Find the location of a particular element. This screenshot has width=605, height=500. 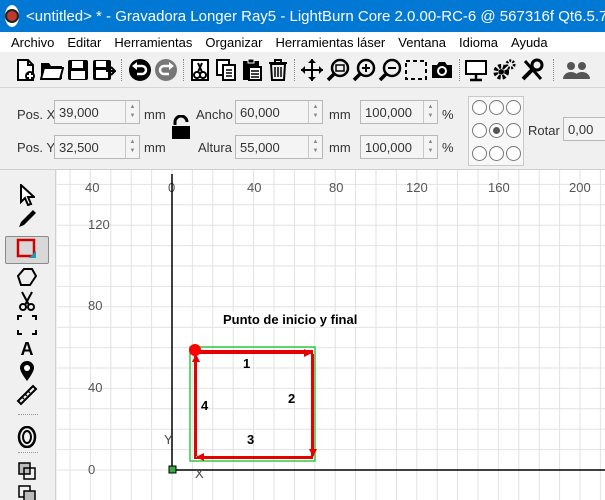

menu-organizar: Organizar is located at coordinates (233, 42).